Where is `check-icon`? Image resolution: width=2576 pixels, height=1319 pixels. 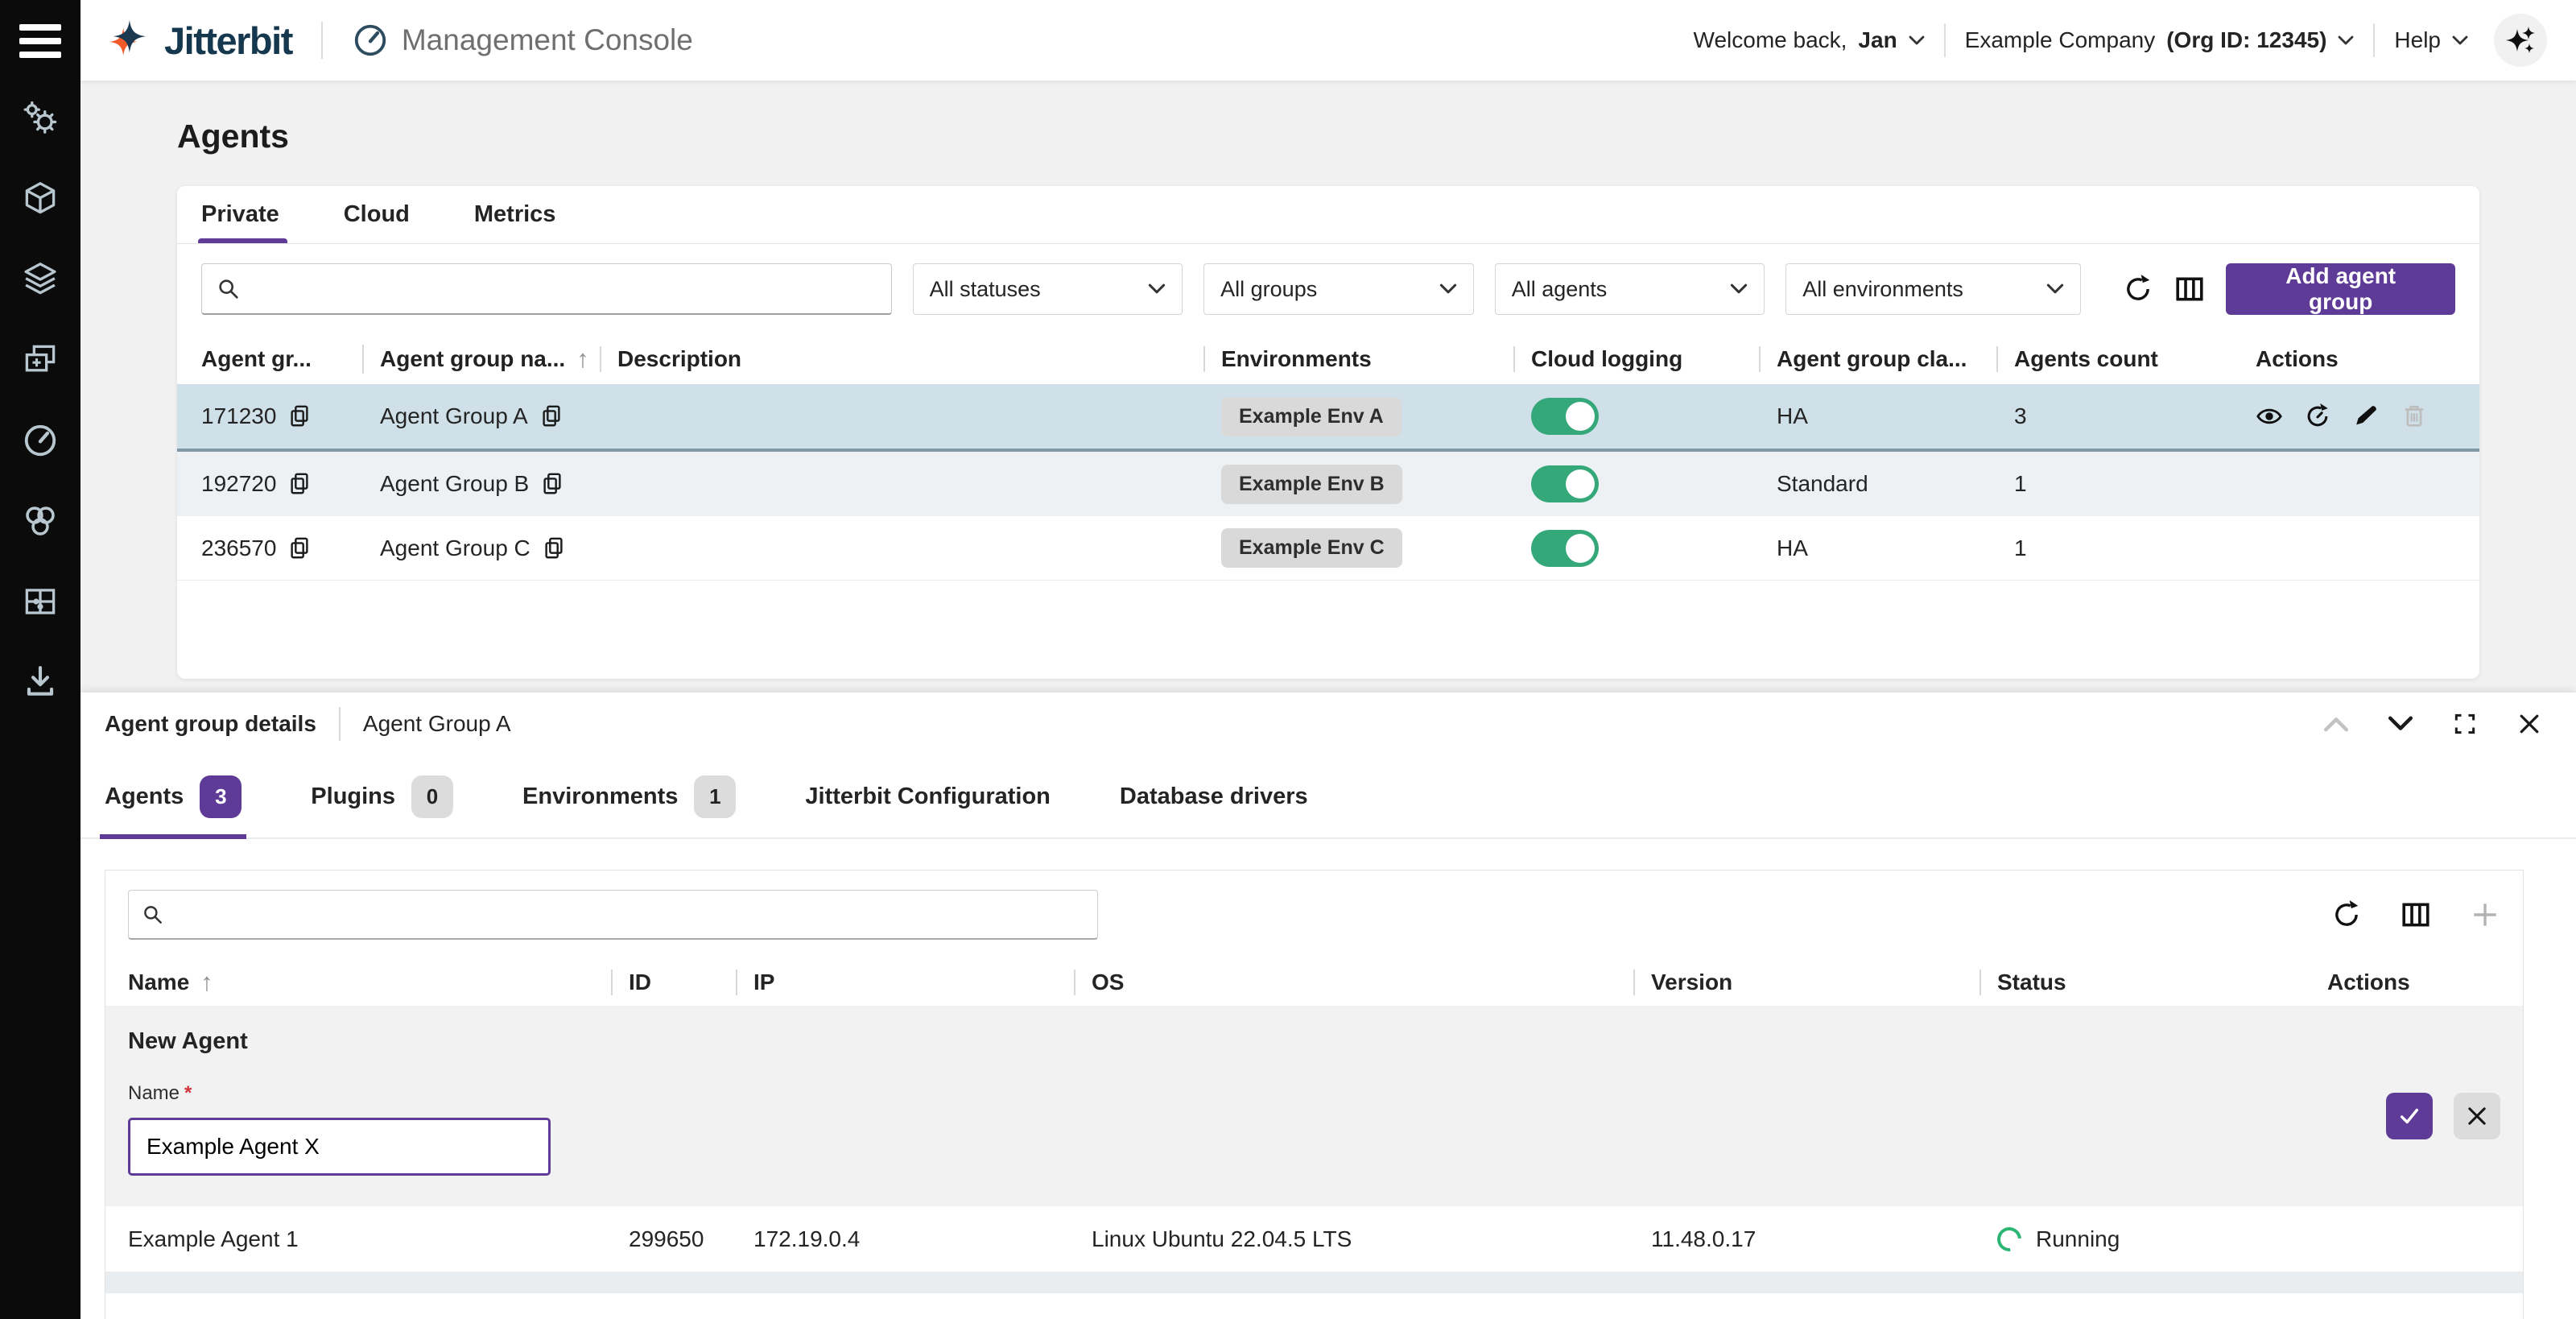
check-icon is located at coordinates (2409, 1116).